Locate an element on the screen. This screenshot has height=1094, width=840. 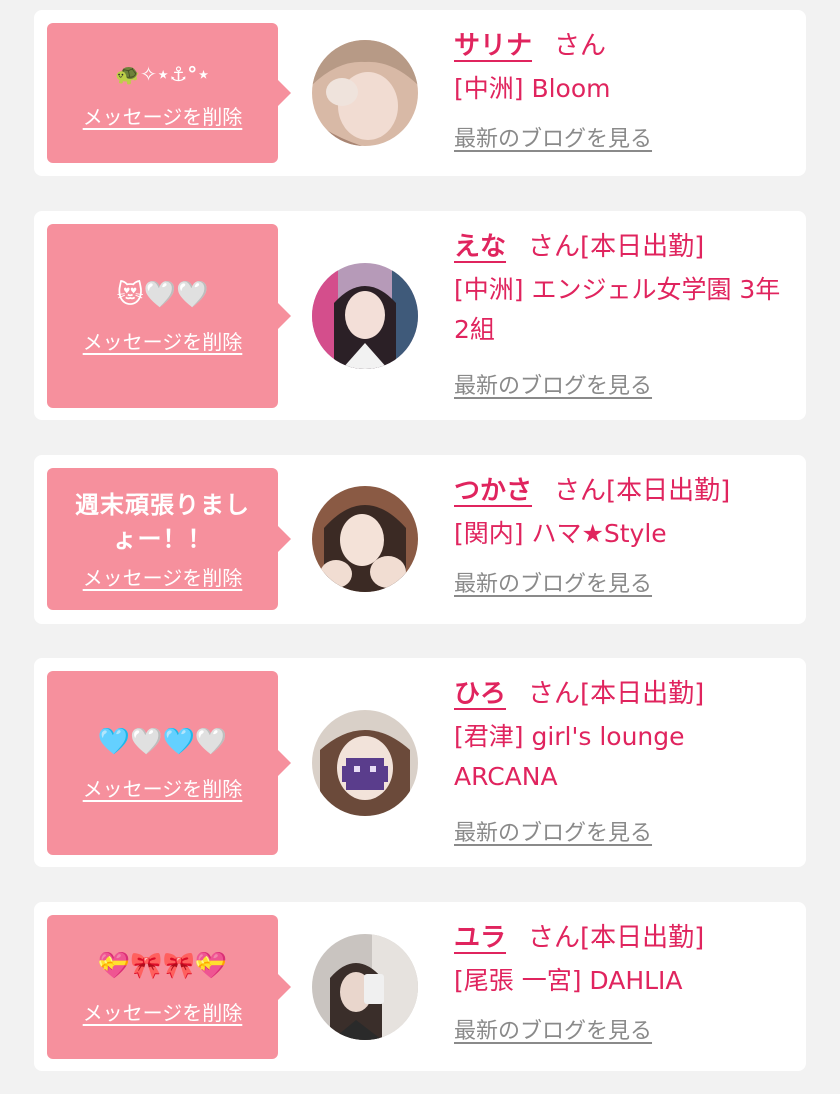
girl-info: つかさ さん[本日出勤] [関内] ハマ★Style 最新のブログを見る is located at coordinates (623, 534).